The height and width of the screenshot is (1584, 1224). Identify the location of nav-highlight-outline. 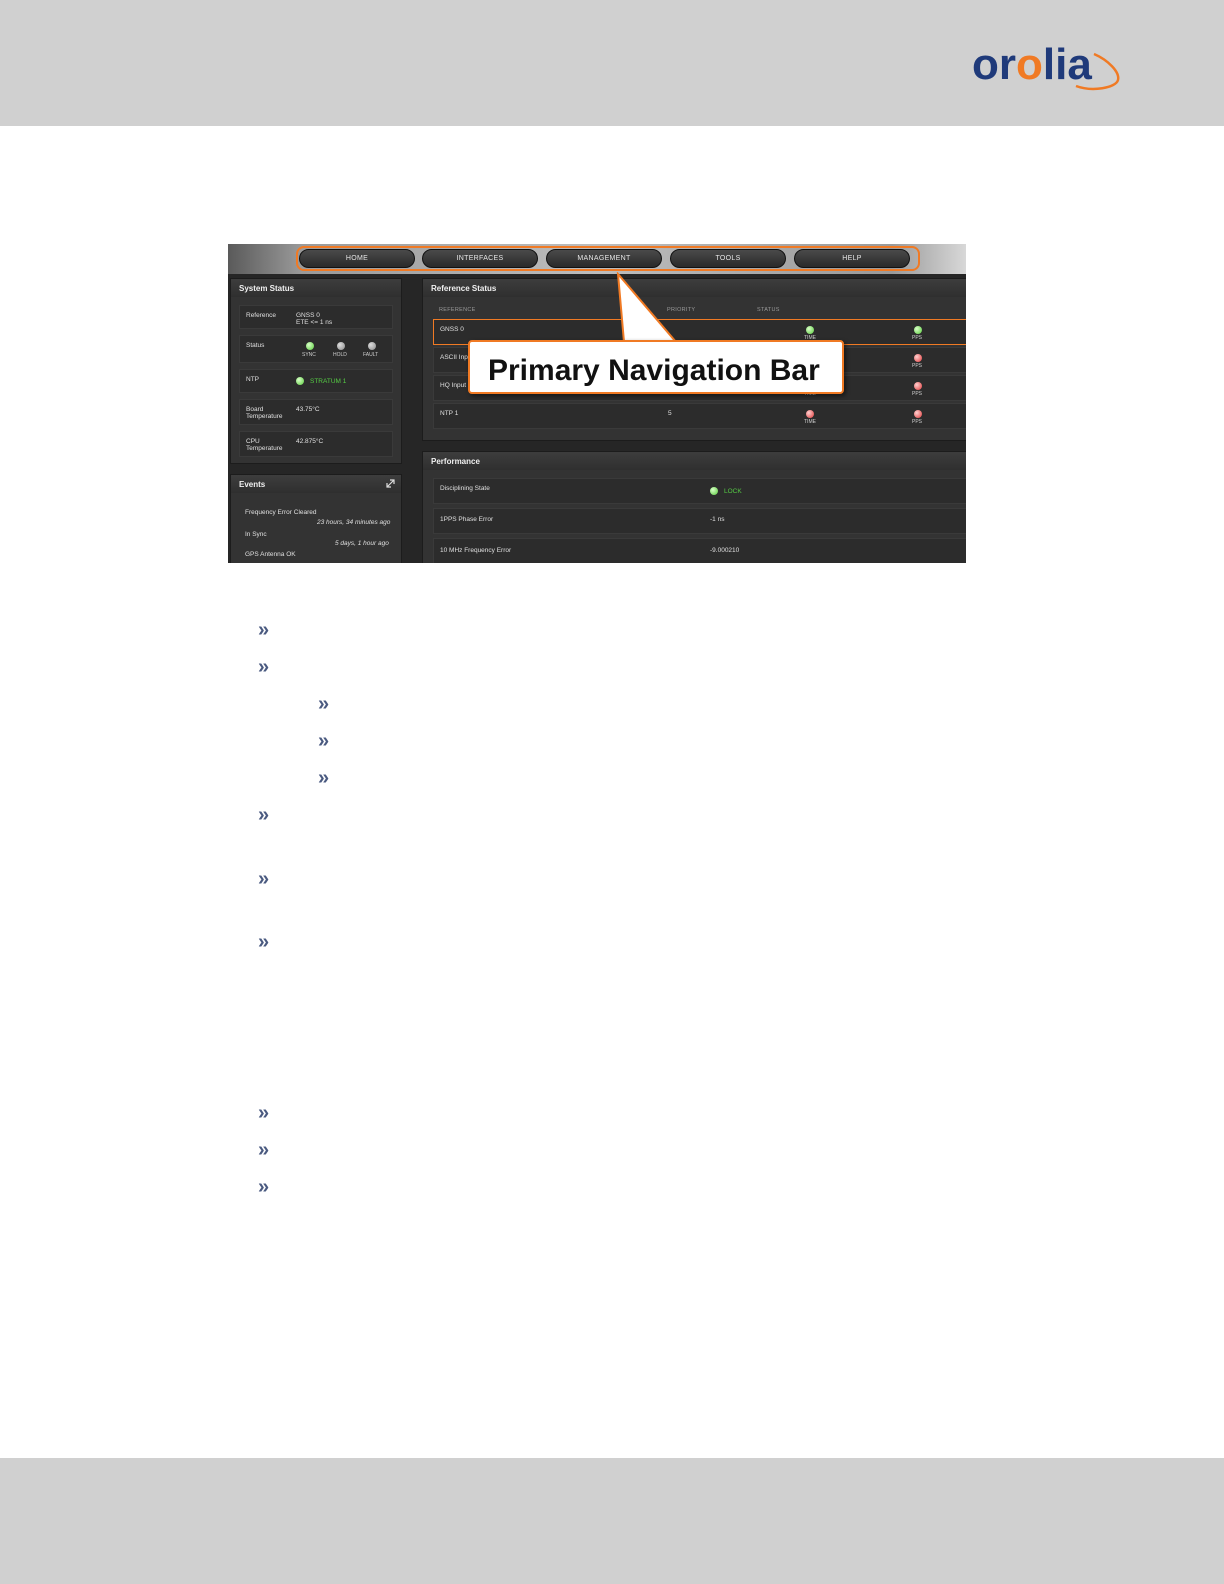
(608, 258).